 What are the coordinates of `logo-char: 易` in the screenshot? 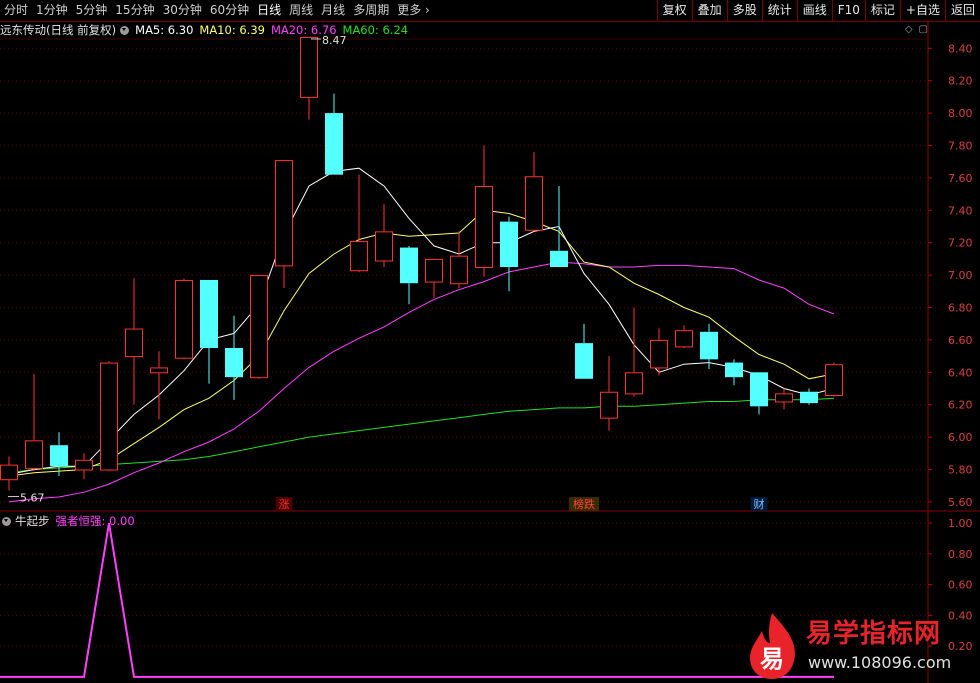 It's located at (772, 659).